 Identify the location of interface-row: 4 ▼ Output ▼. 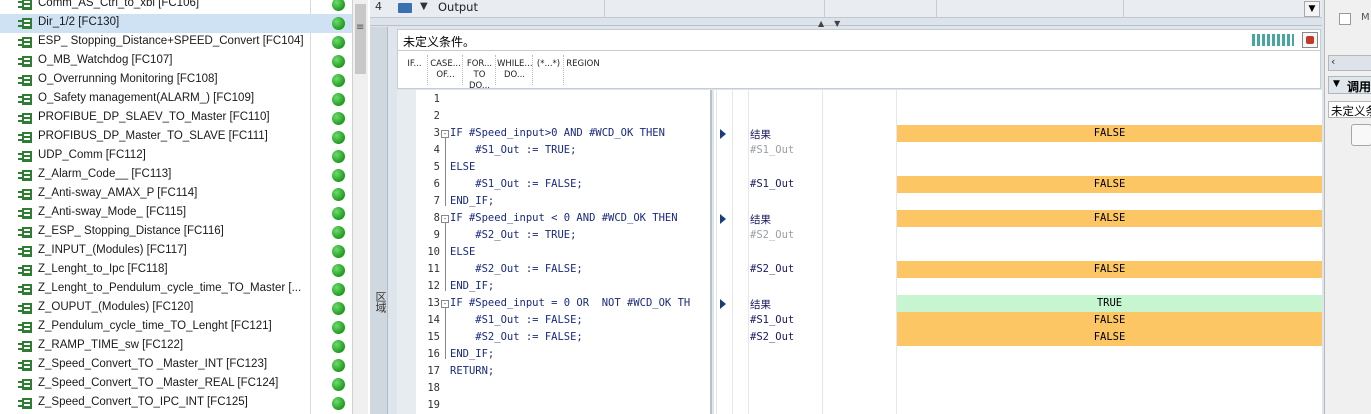
(846, 9).